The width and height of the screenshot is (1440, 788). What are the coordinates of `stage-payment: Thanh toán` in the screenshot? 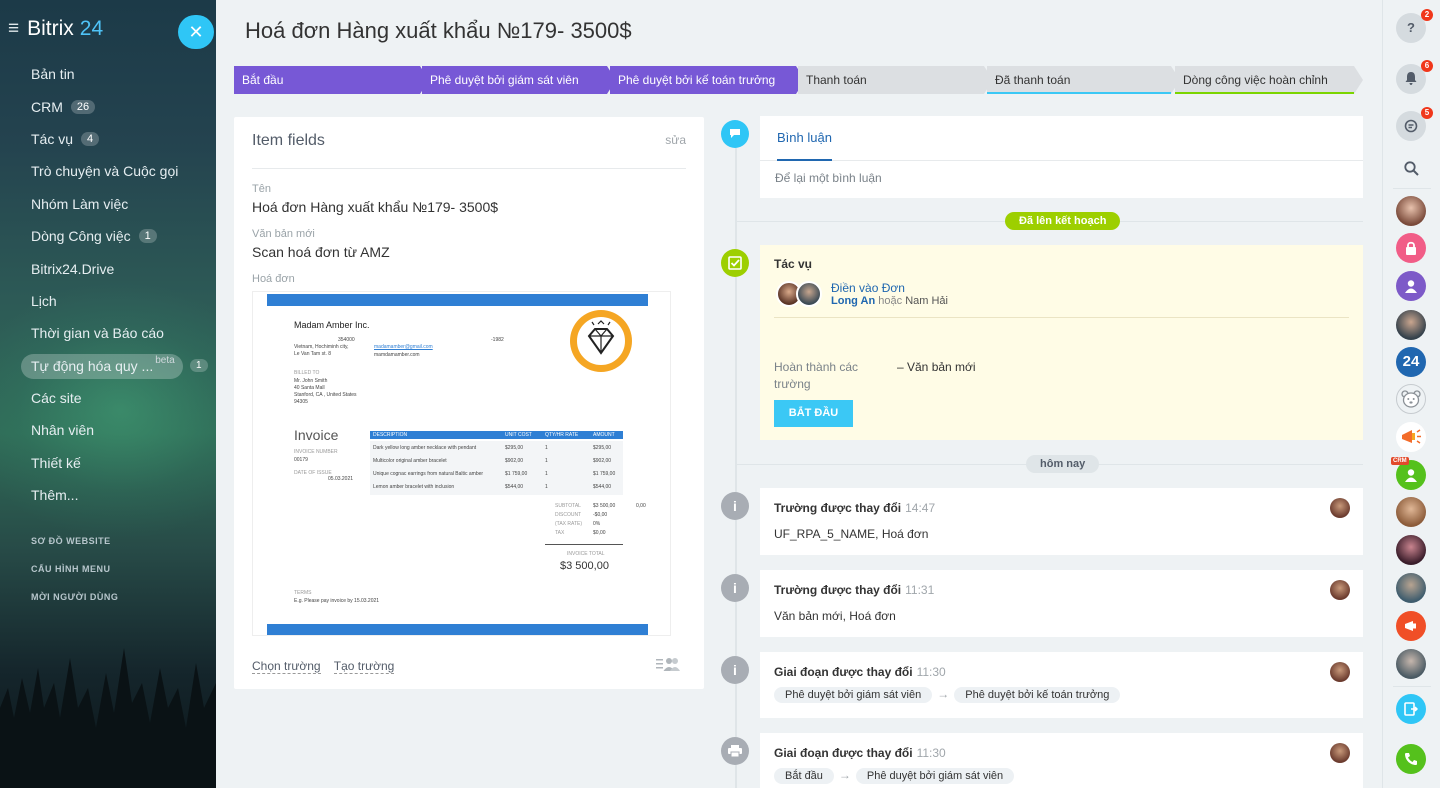 It's located at (895, 80).